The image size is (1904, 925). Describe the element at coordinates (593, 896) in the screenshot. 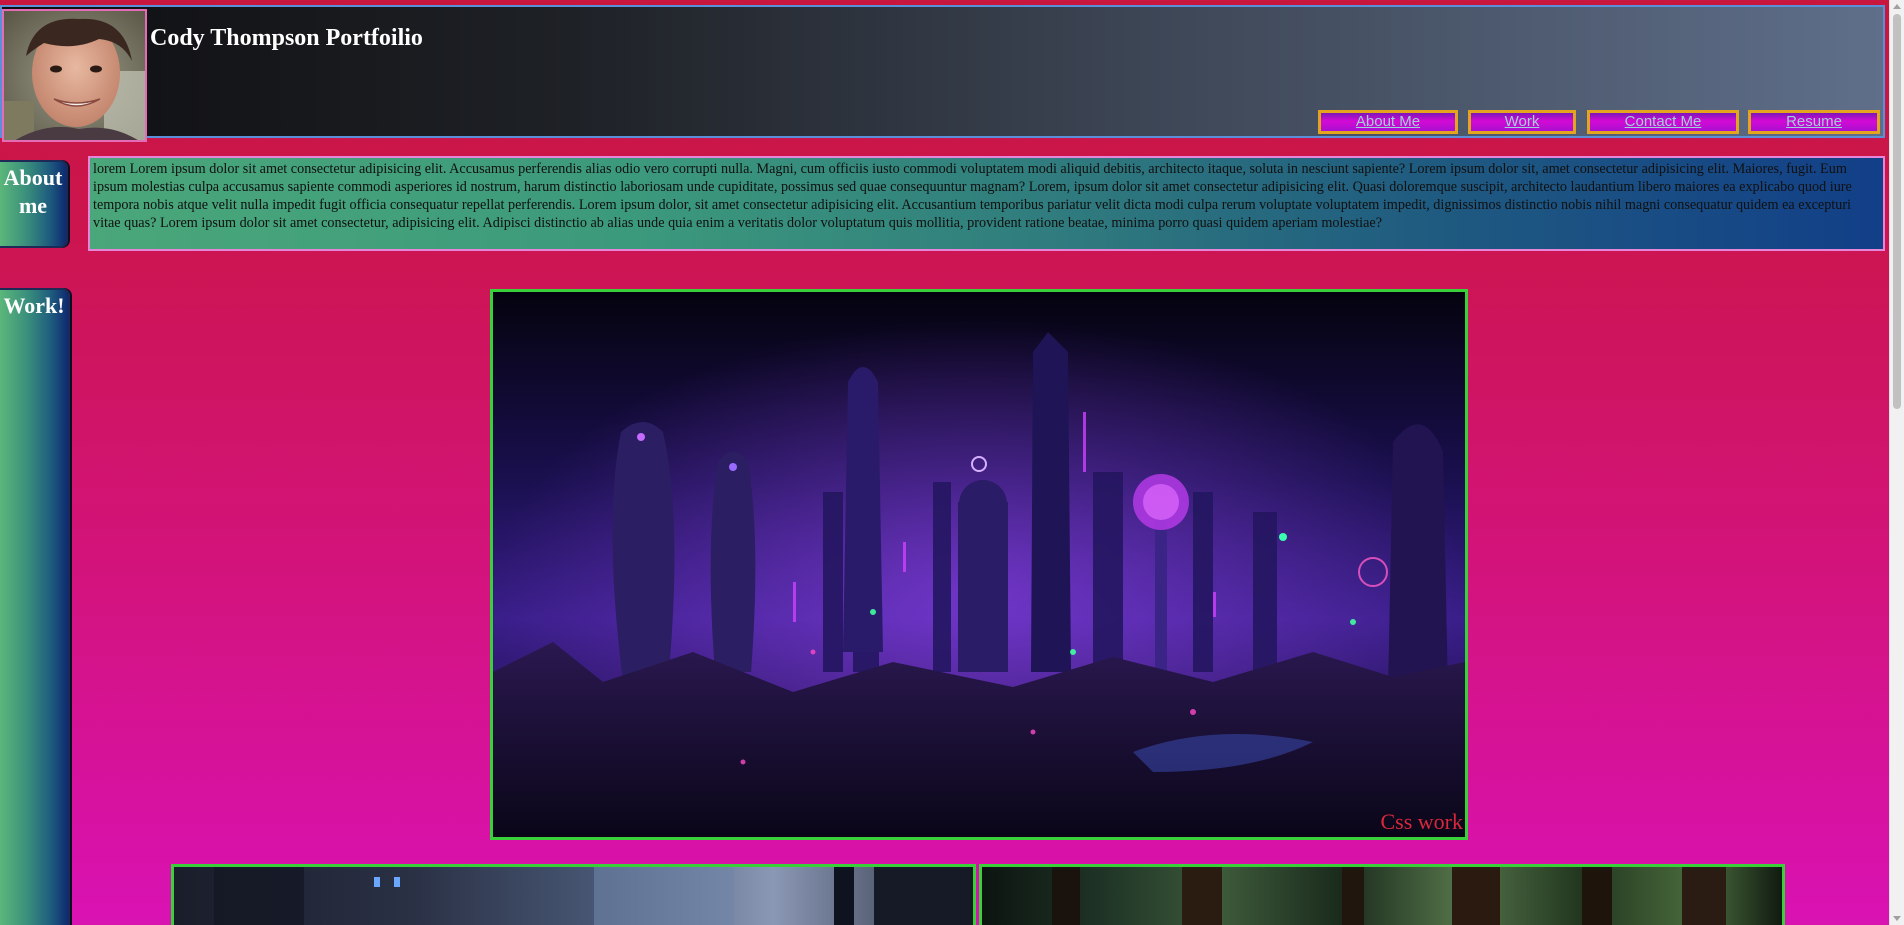

I see `cyberpunk-street-image-icon` at that location.